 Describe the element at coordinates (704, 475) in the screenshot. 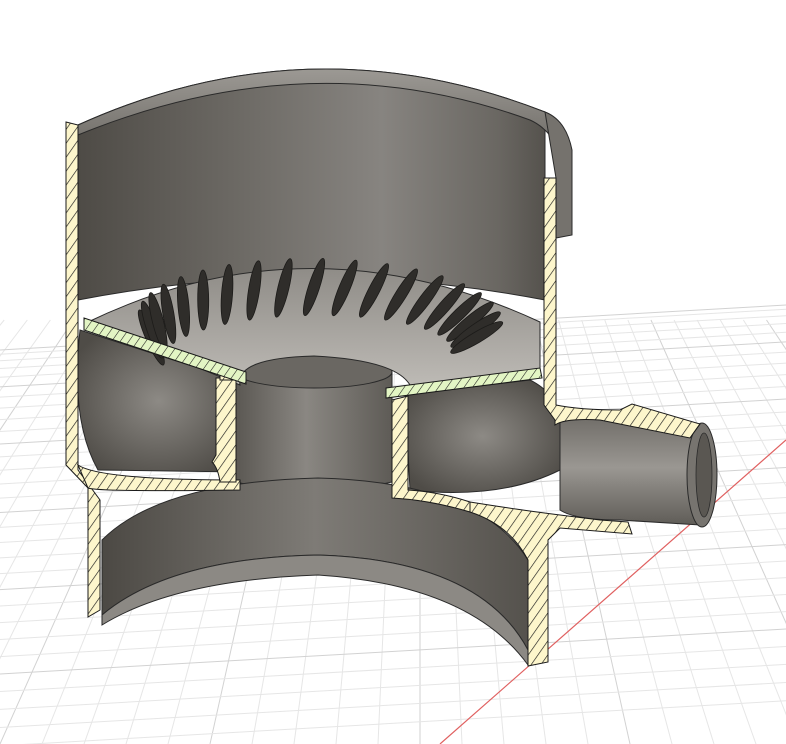

I see `outlet-pipe-inner` at that location.